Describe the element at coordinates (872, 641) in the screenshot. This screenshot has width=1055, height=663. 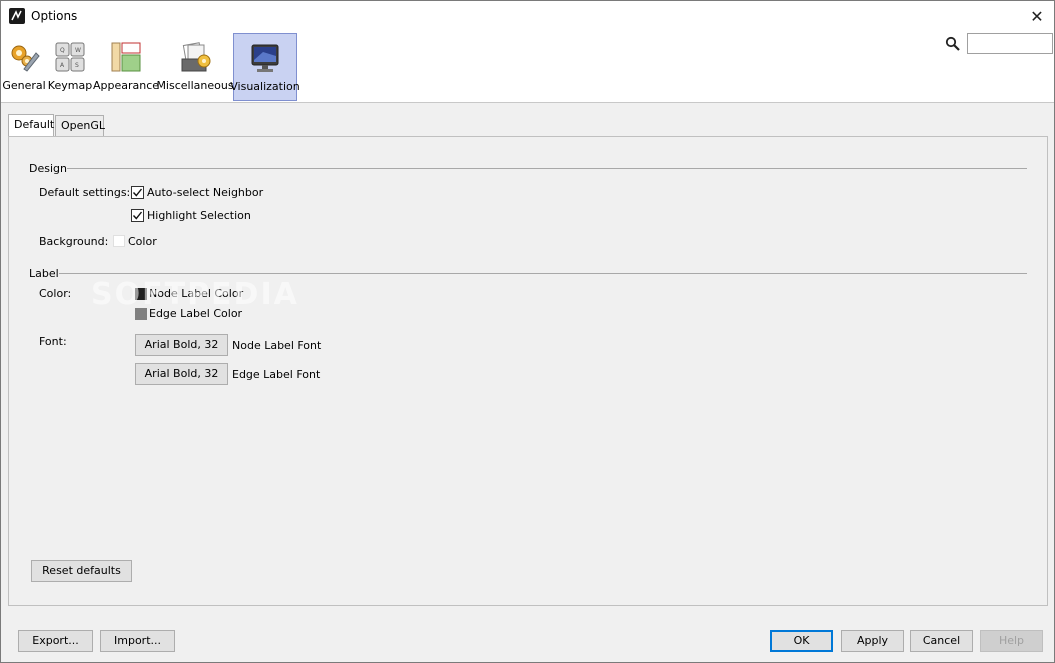
I see `apply-button: Apply` at that location.